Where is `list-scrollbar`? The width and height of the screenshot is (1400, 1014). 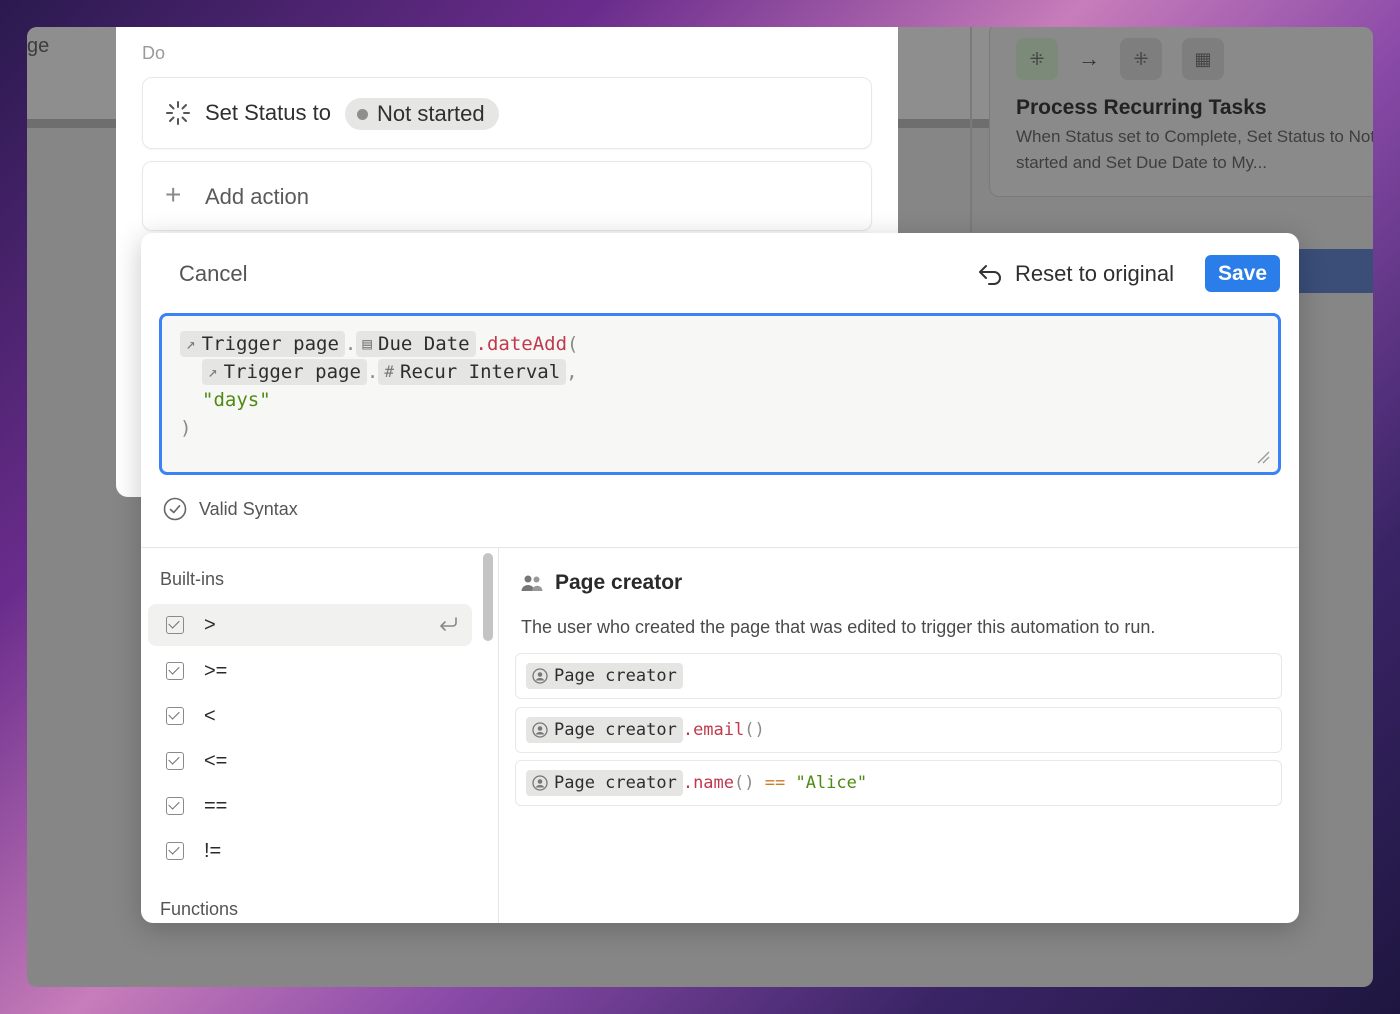 list-scrollbar is located at coordinates (488, 597).